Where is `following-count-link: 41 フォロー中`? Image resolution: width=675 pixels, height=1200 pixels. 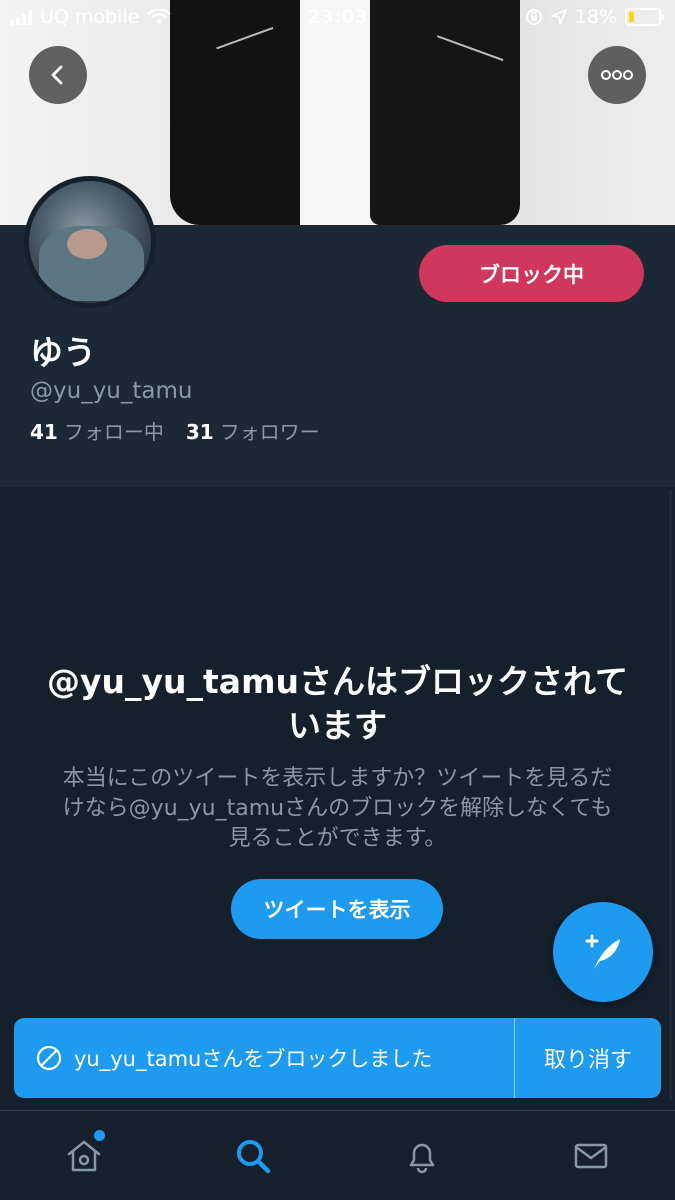 following-count-link: 41 フォロー中 is located at coordinates (97, 430).